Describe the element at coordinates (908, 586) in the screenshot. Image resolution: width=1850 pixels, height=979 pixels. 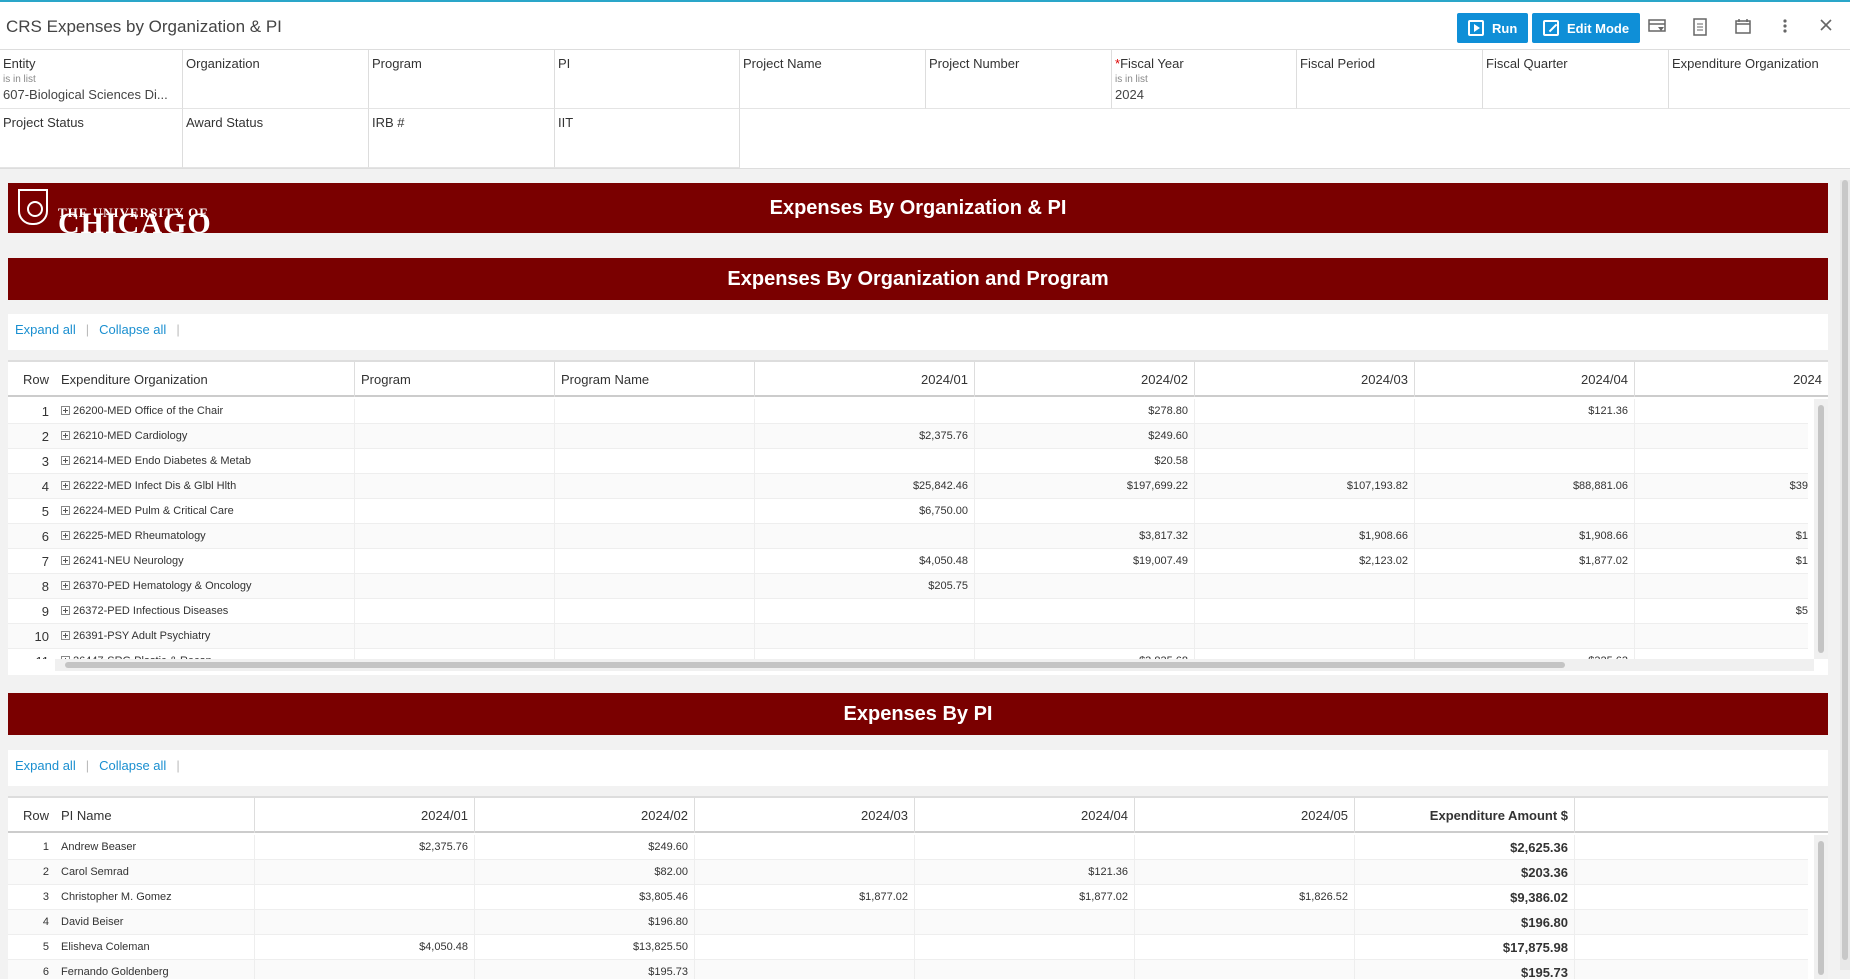
I see `table-row: 8 26370-PED Hematology & Oncology $205.75` at that location.